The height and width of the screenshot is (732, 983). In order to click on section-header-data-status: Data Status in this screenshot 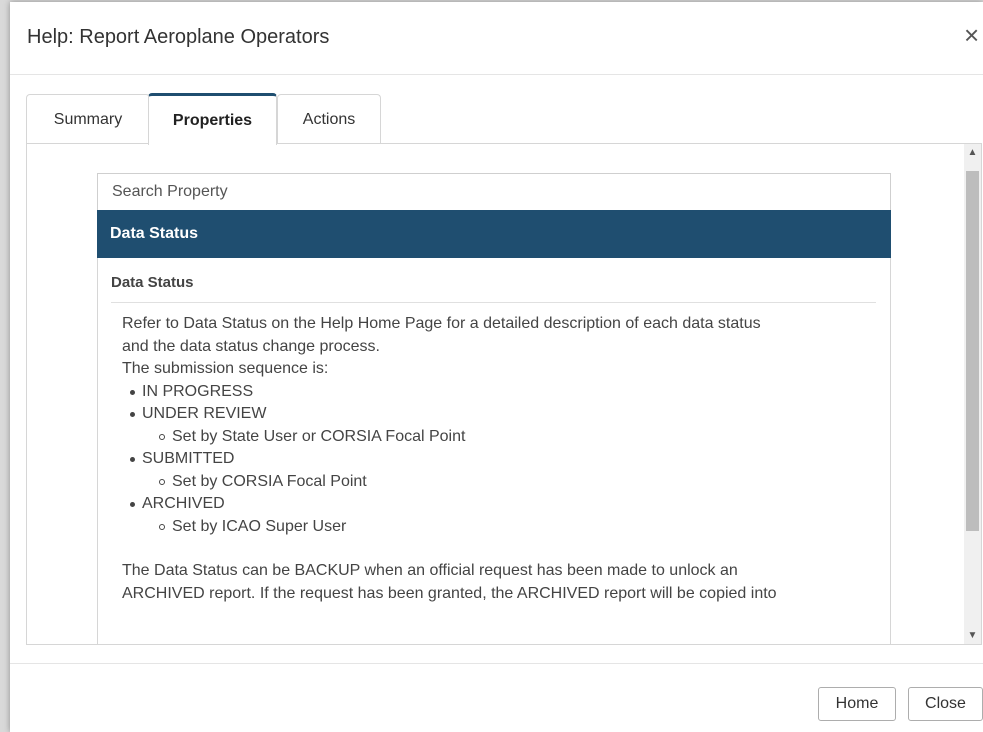, I will do `click(494, 234)`.